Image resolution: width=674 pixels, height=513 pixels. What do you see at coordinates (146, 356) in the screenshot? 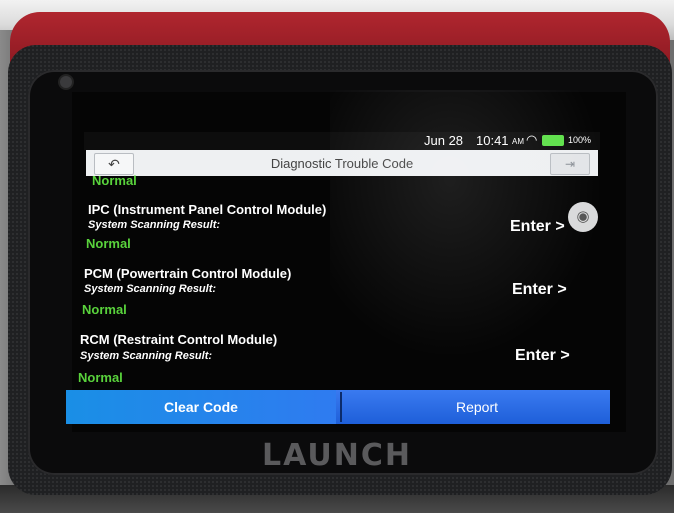
I see `scan-label-rcm: System Scanning Result:` at bounding box center [146, 356].